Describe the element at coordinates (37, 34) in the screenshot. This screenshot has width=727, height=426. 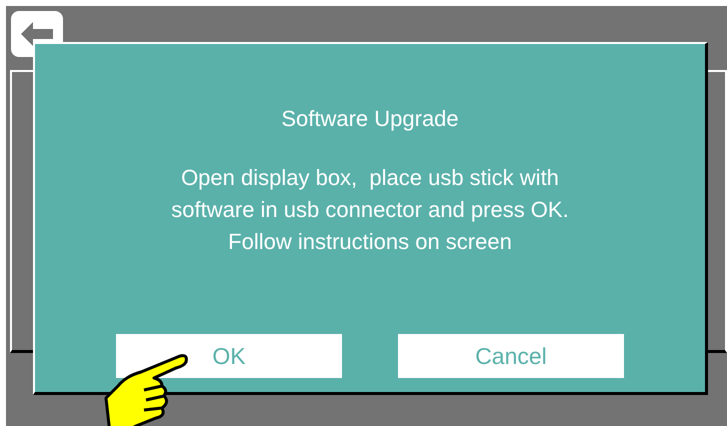
I see `back-arrow-icon` at that location.